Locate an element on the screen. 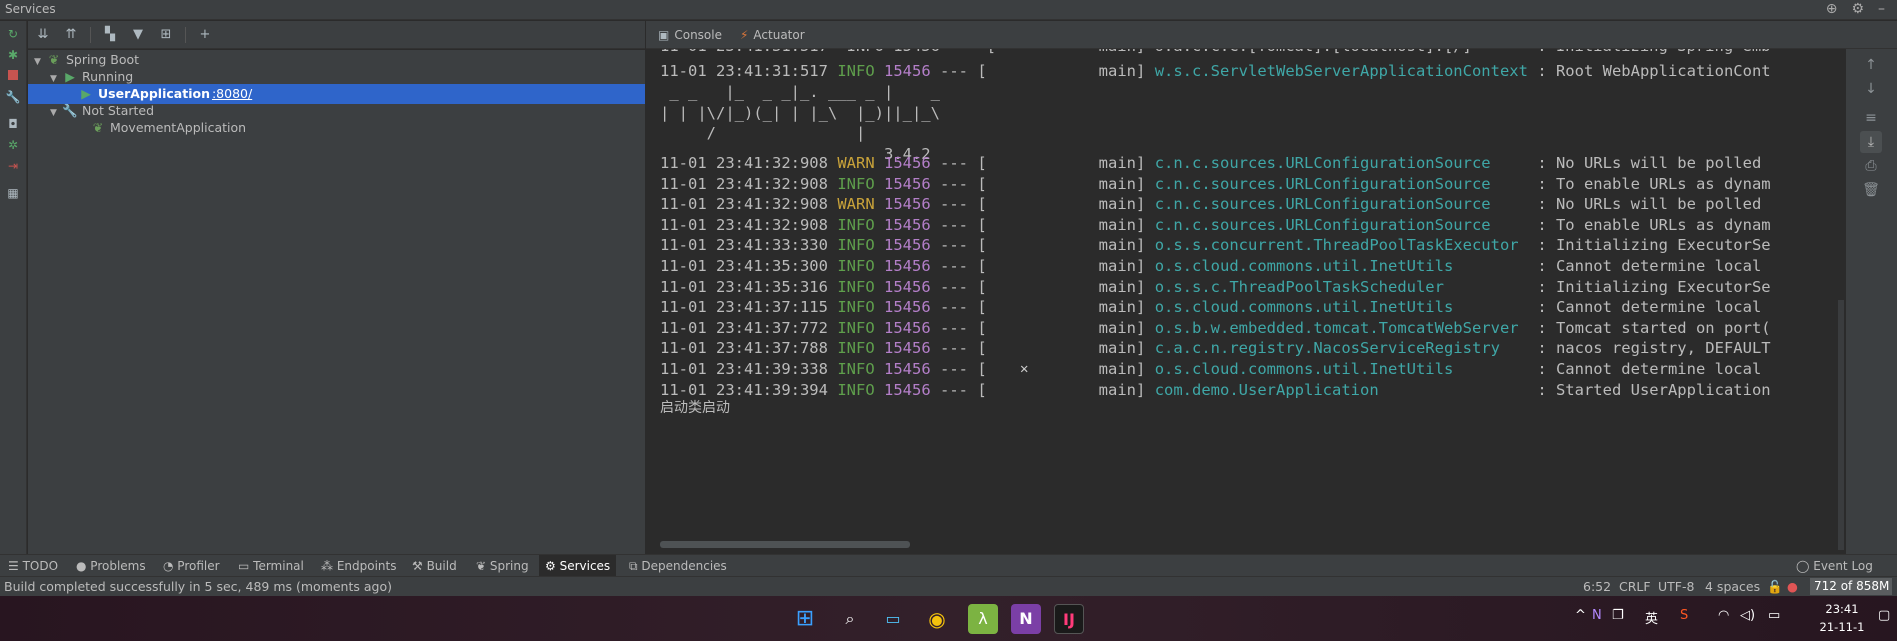 This screenshot has height=641, width=1897. exit-icon: ⇥ is located at coordinates (13, 166).